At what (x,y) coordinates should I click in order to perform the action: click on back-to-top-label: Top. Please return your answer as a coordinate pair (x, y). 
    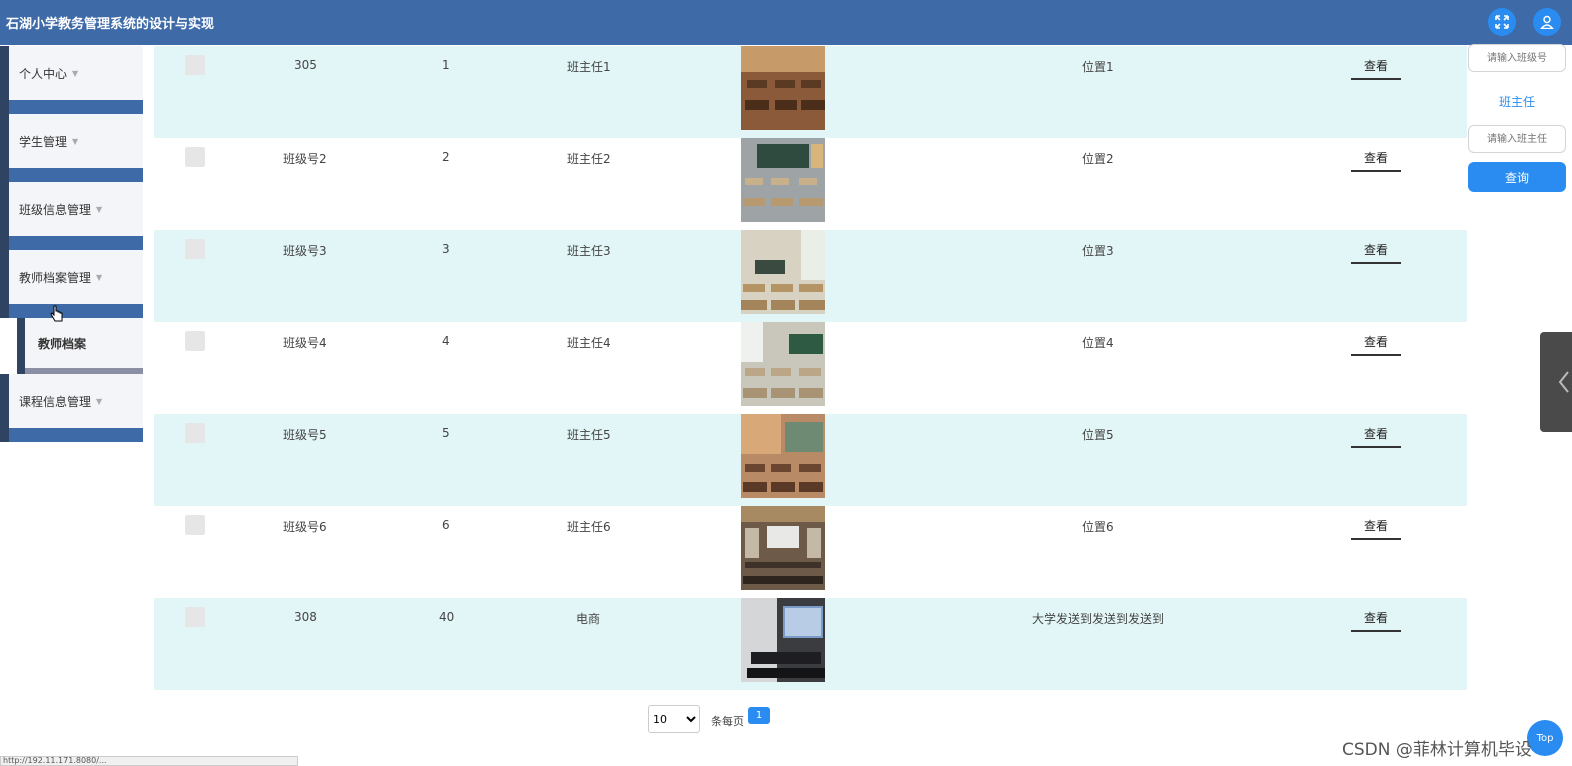
    Looking at the image, I should click on (1545, 738).